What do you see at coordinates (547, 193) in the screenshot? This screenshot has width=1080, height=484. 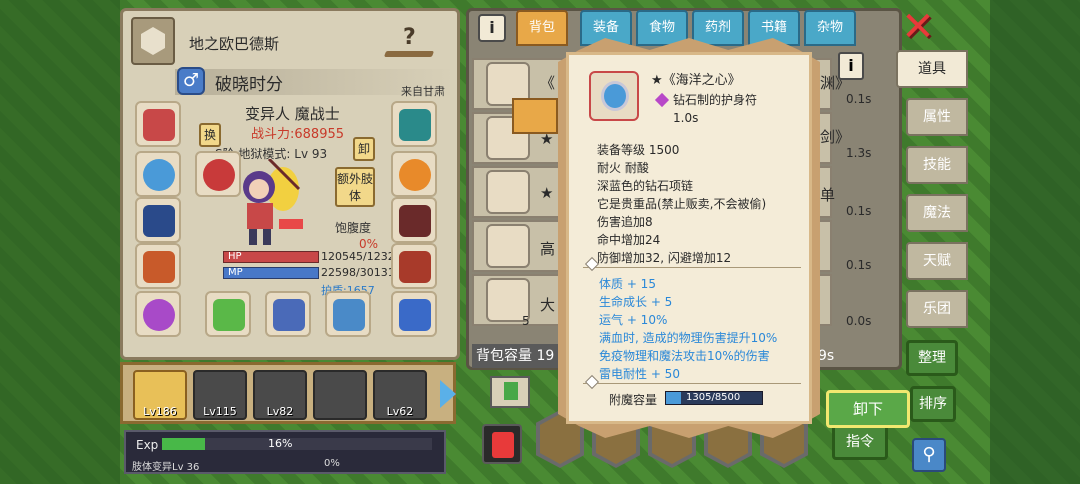 I see `bag-row-text: ★` at bounding box center [547, 193].